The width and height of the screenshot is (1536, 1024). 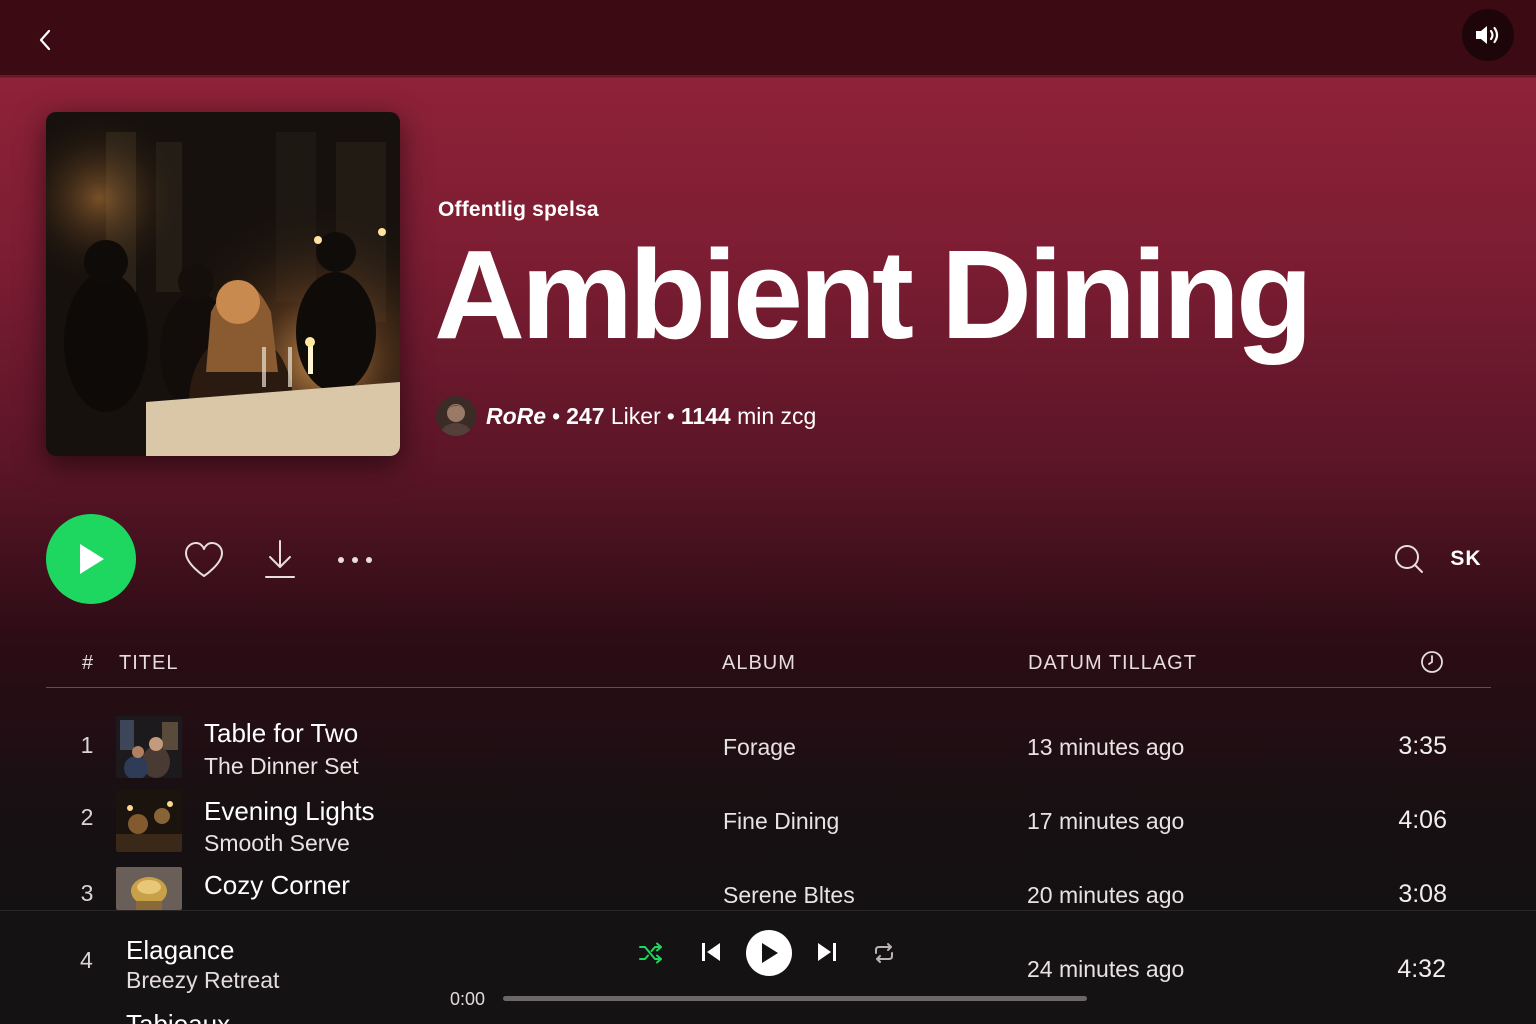 I want to click on track-date-added: 17 minutes ago, so click(x=1106, y=821).